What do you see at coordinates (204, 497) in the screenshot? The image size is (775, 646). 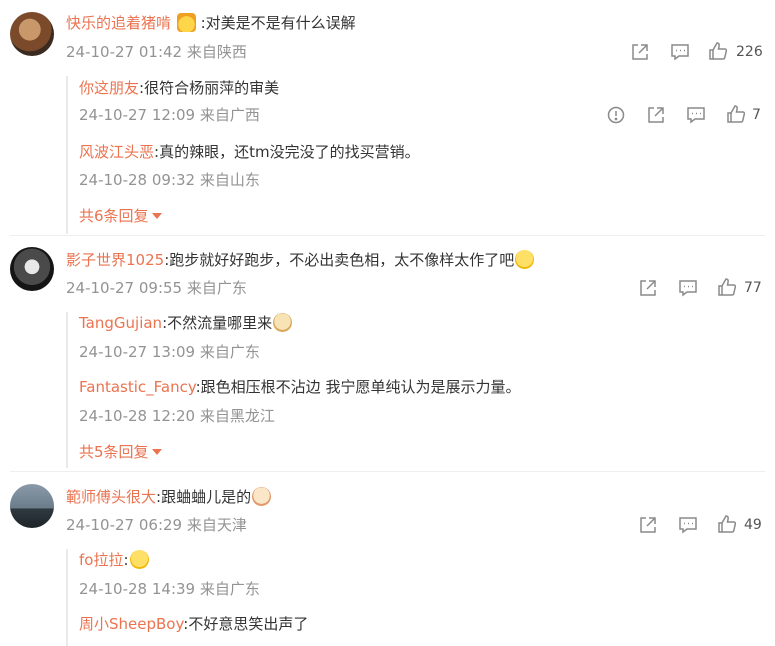 I see `comment-text: :跟蛐蛐儿是的` at bounding box center [204, 497].